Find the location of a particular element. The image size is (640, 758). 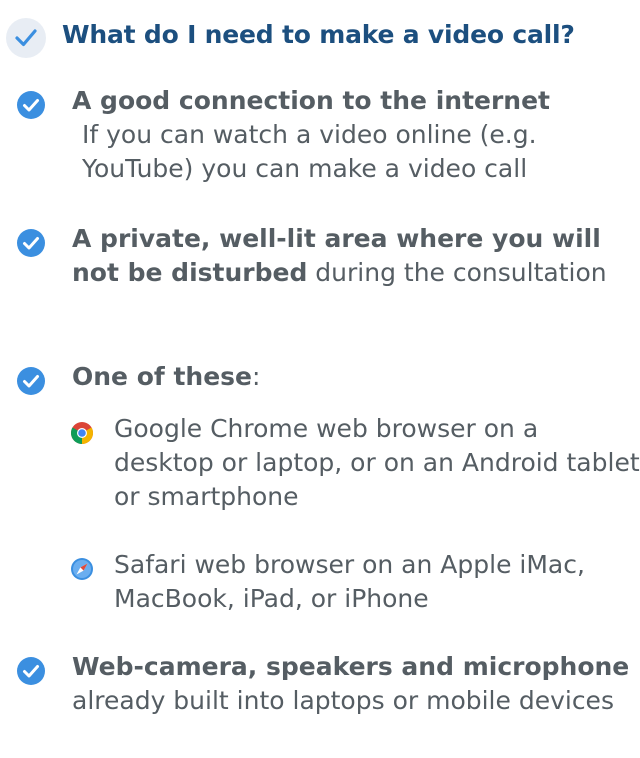

checkmark-icon is located at coordinates (26, 38).